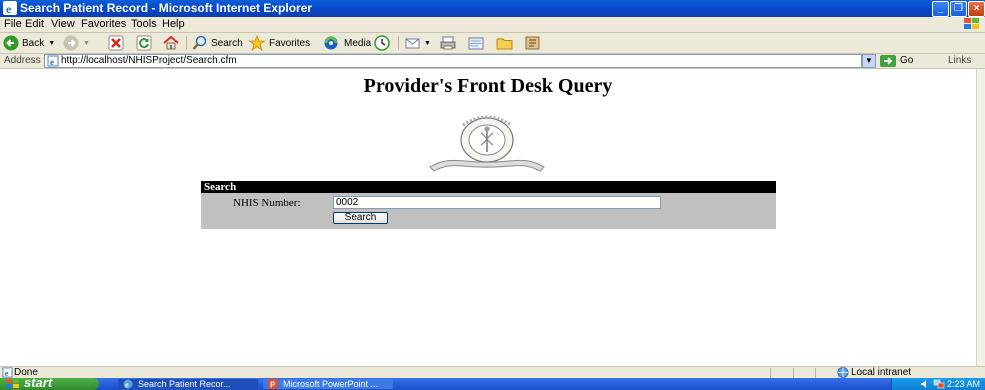 The width and height of the screenshot is (985, 390). What do you see at coordinates (958, 9) in the screenshot?
I see `restore-button: ❐` at bounding box center [958, 9].